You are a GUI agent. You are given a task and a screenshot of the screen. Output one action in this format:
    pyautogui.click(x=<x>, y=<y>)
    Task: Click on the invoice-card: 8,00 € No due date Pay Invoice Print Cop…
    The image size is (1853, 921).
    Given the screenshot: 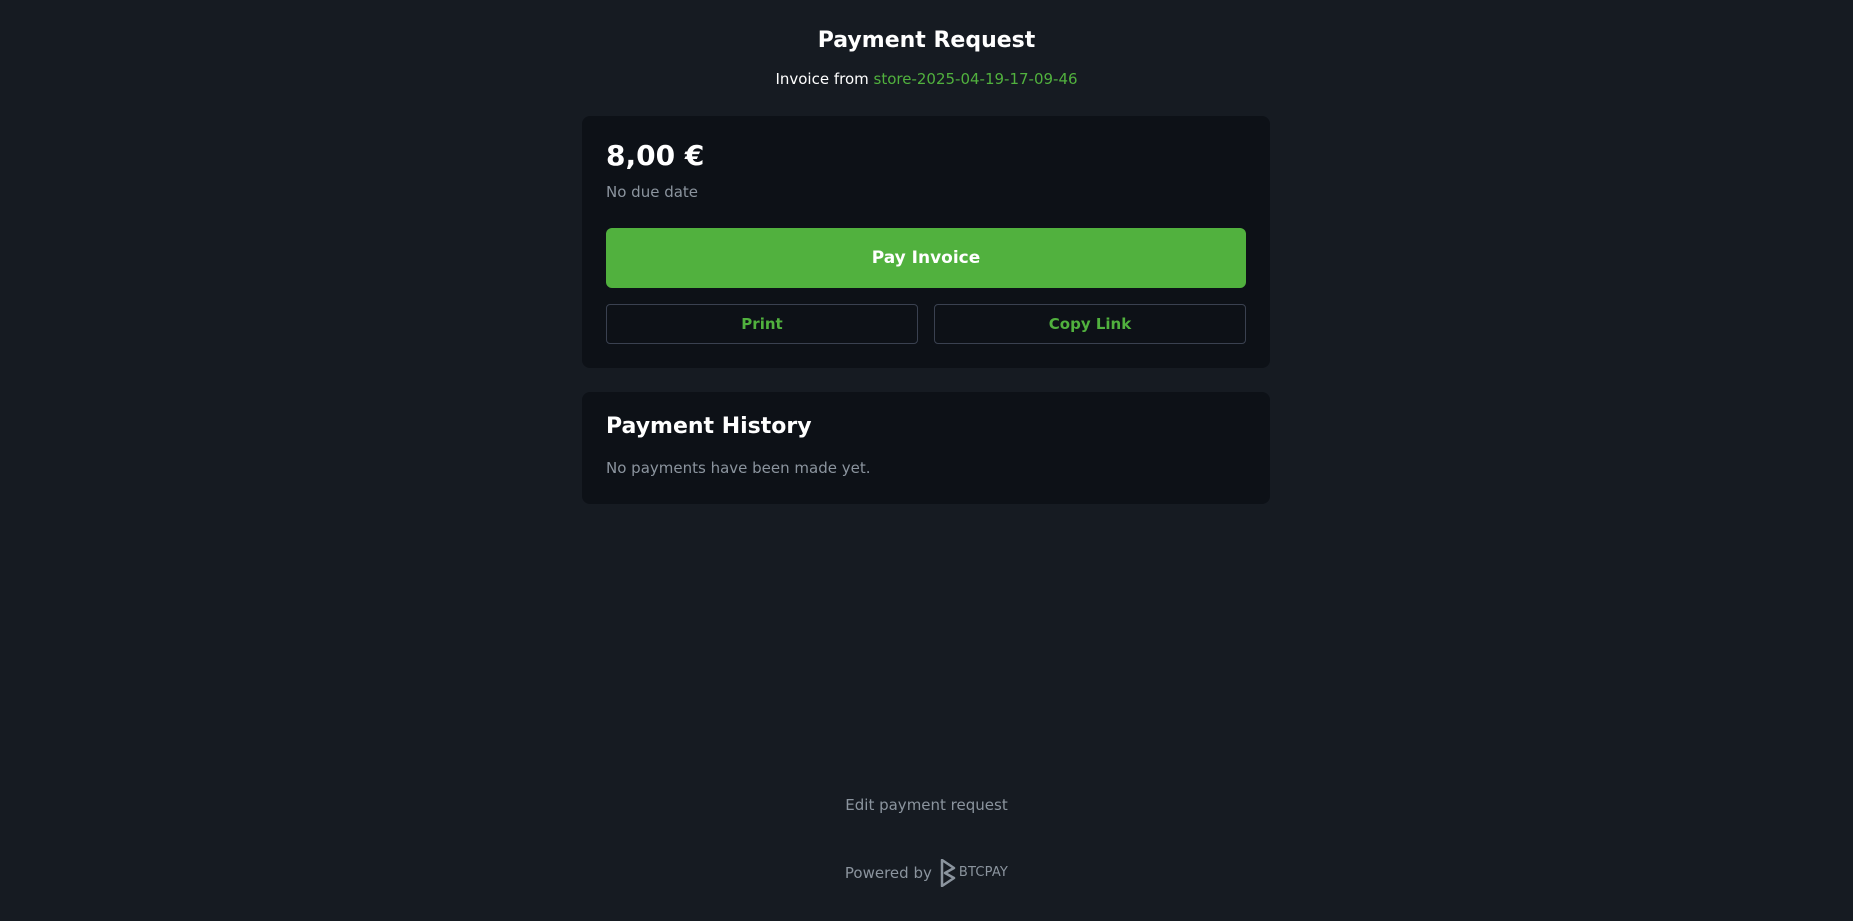 What is the action you would take?
    pyautogui.click(x=926, y=242)
    